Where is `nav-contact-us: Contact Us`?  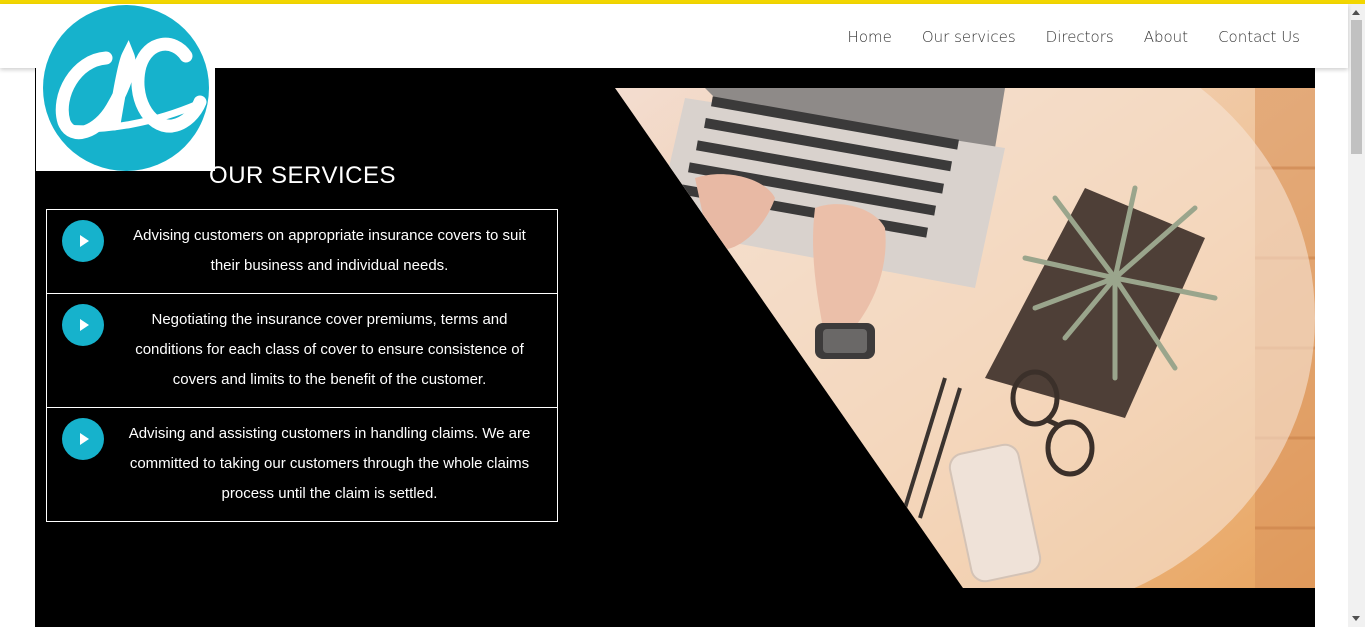 nav-contact-us: Contact Us is located at coordinates (1259, 37).